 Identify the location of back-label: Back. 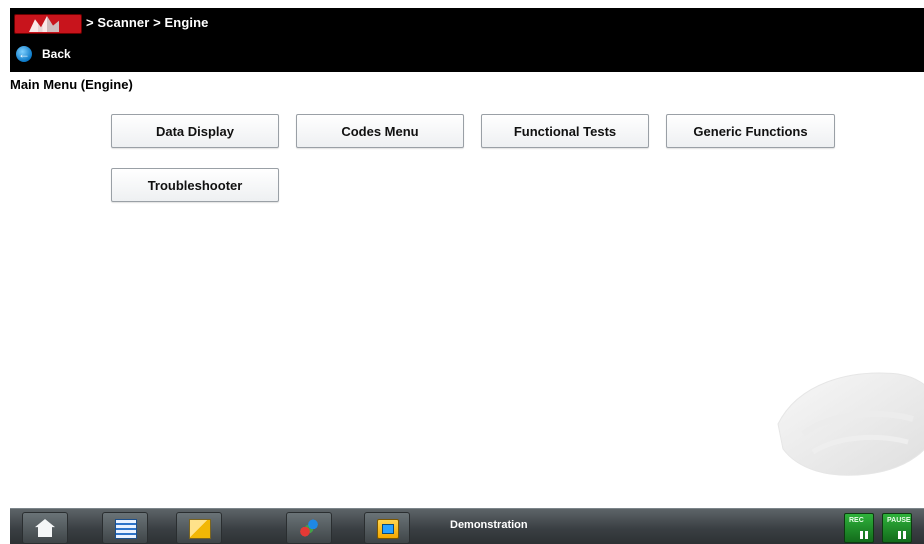
(56, 54).